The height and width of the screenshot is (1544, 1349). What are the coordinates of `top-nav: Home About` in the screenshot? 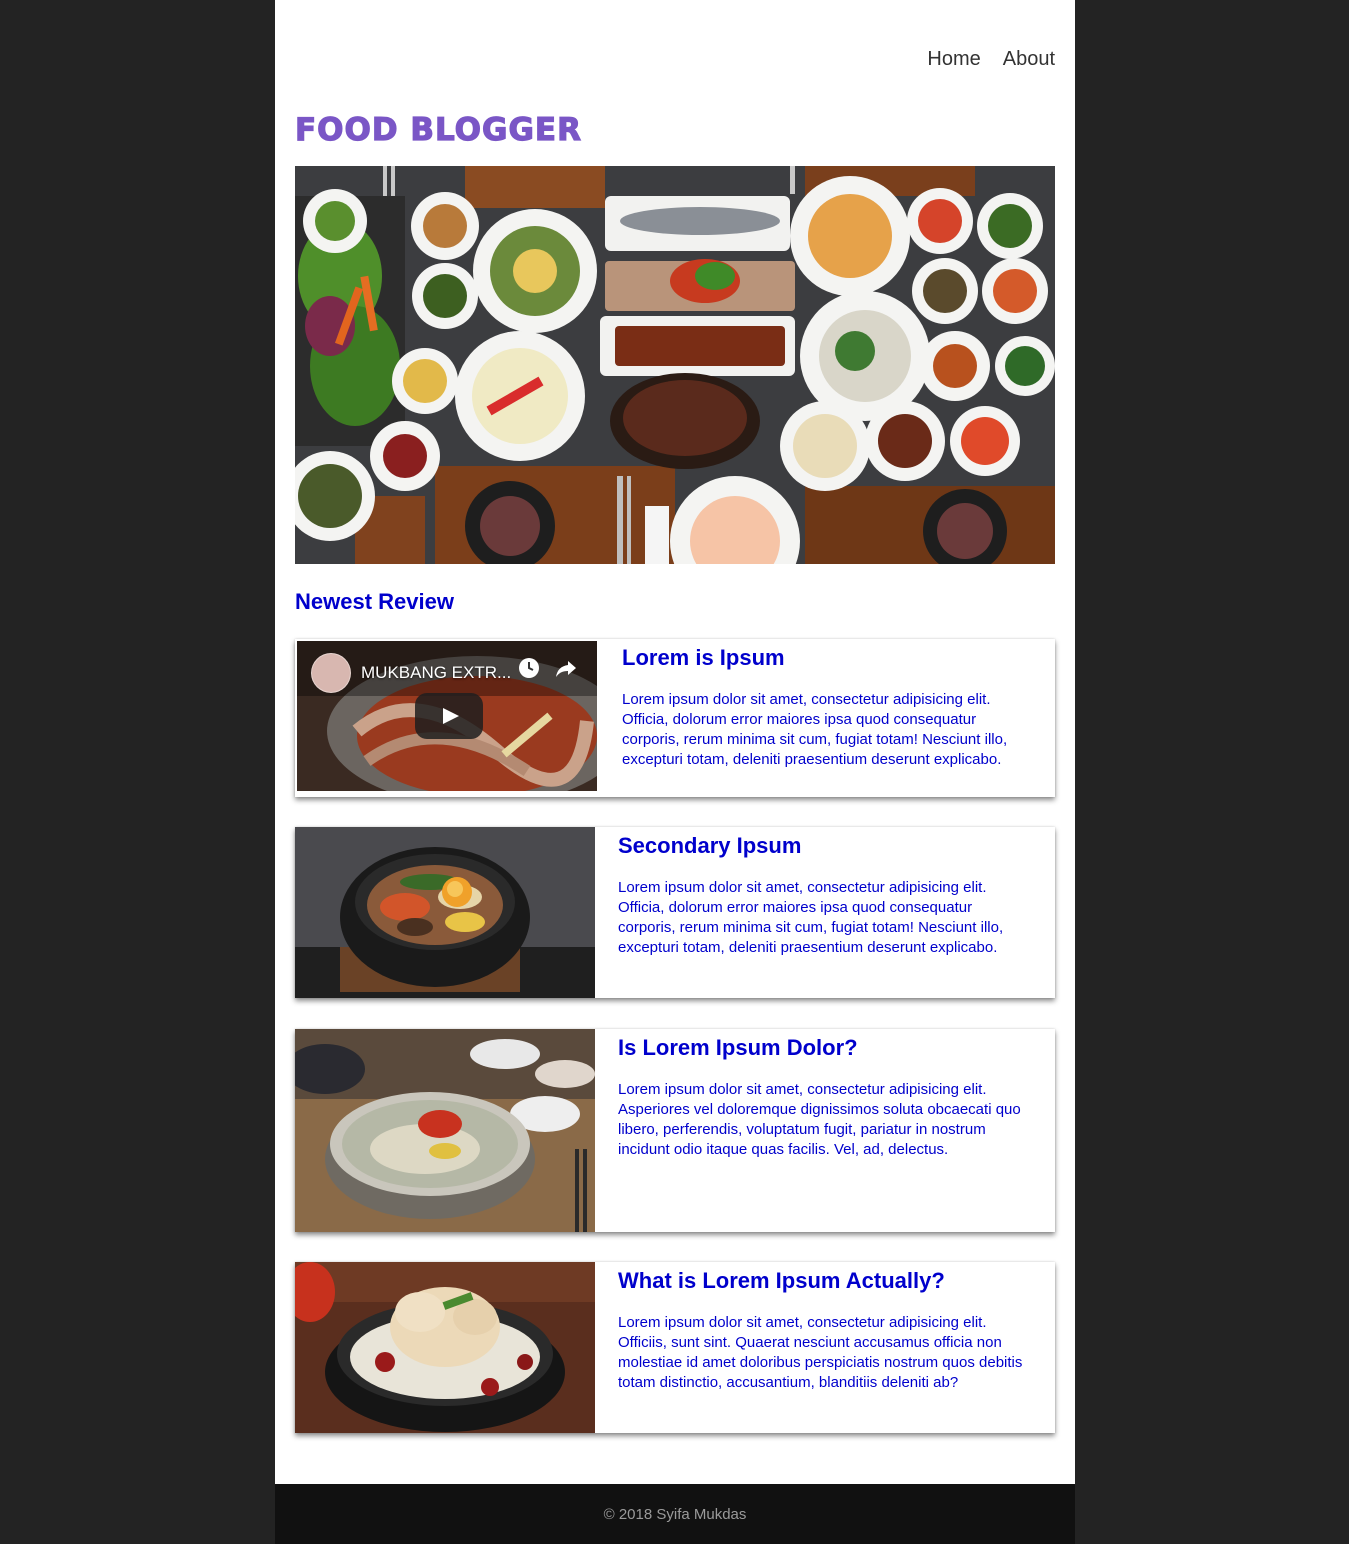 It's located at (991, 59).